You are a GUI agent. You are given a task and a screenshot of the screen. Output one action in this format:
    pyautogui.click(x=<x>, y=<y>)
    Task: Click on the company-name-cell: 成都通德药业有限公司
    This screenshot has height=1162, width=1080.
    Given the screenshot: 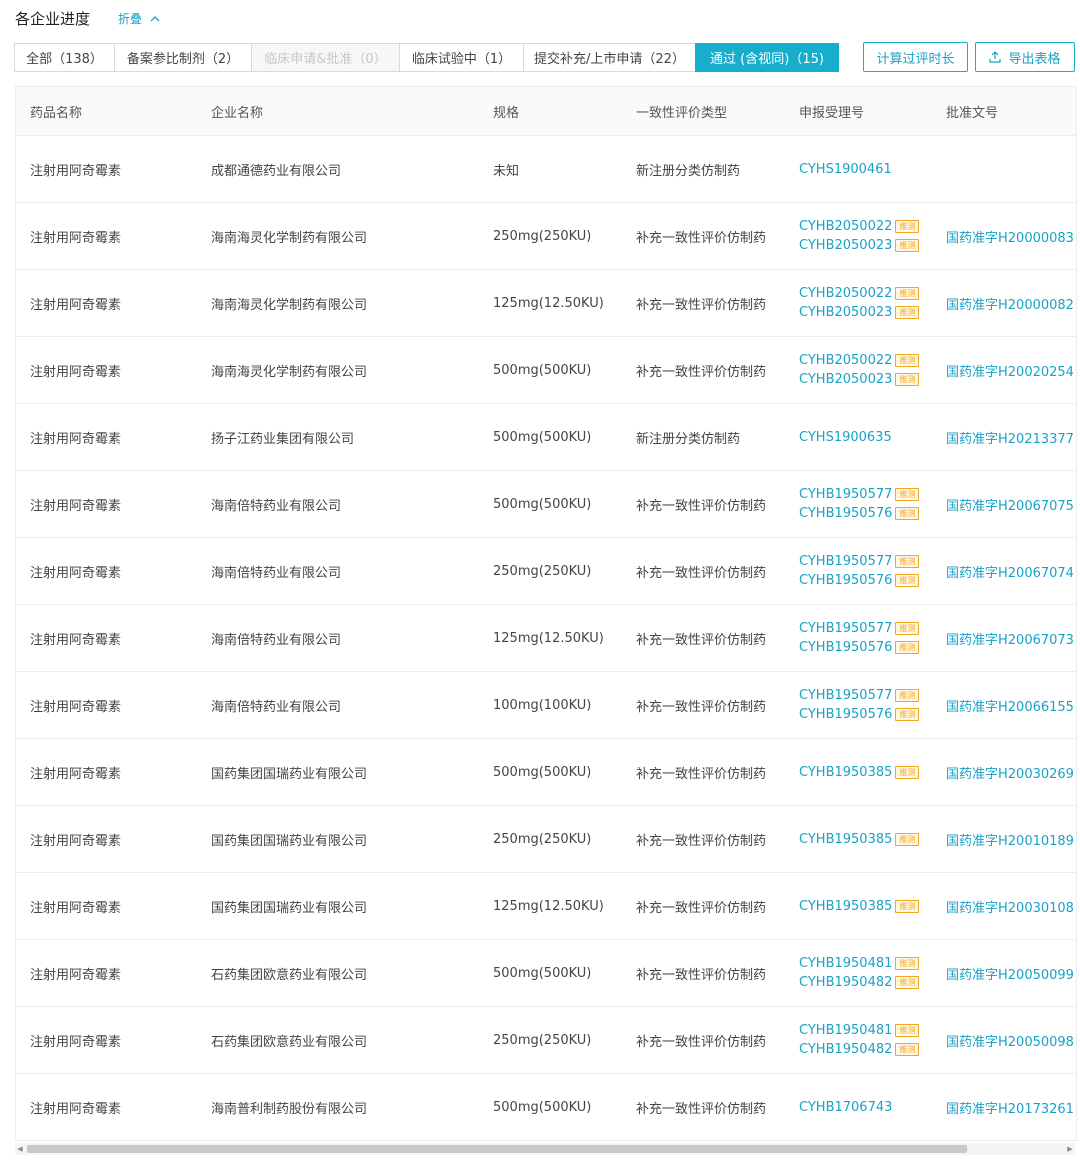 What is the action you would take?
    pyautogui.click(x=276, y=171)
    